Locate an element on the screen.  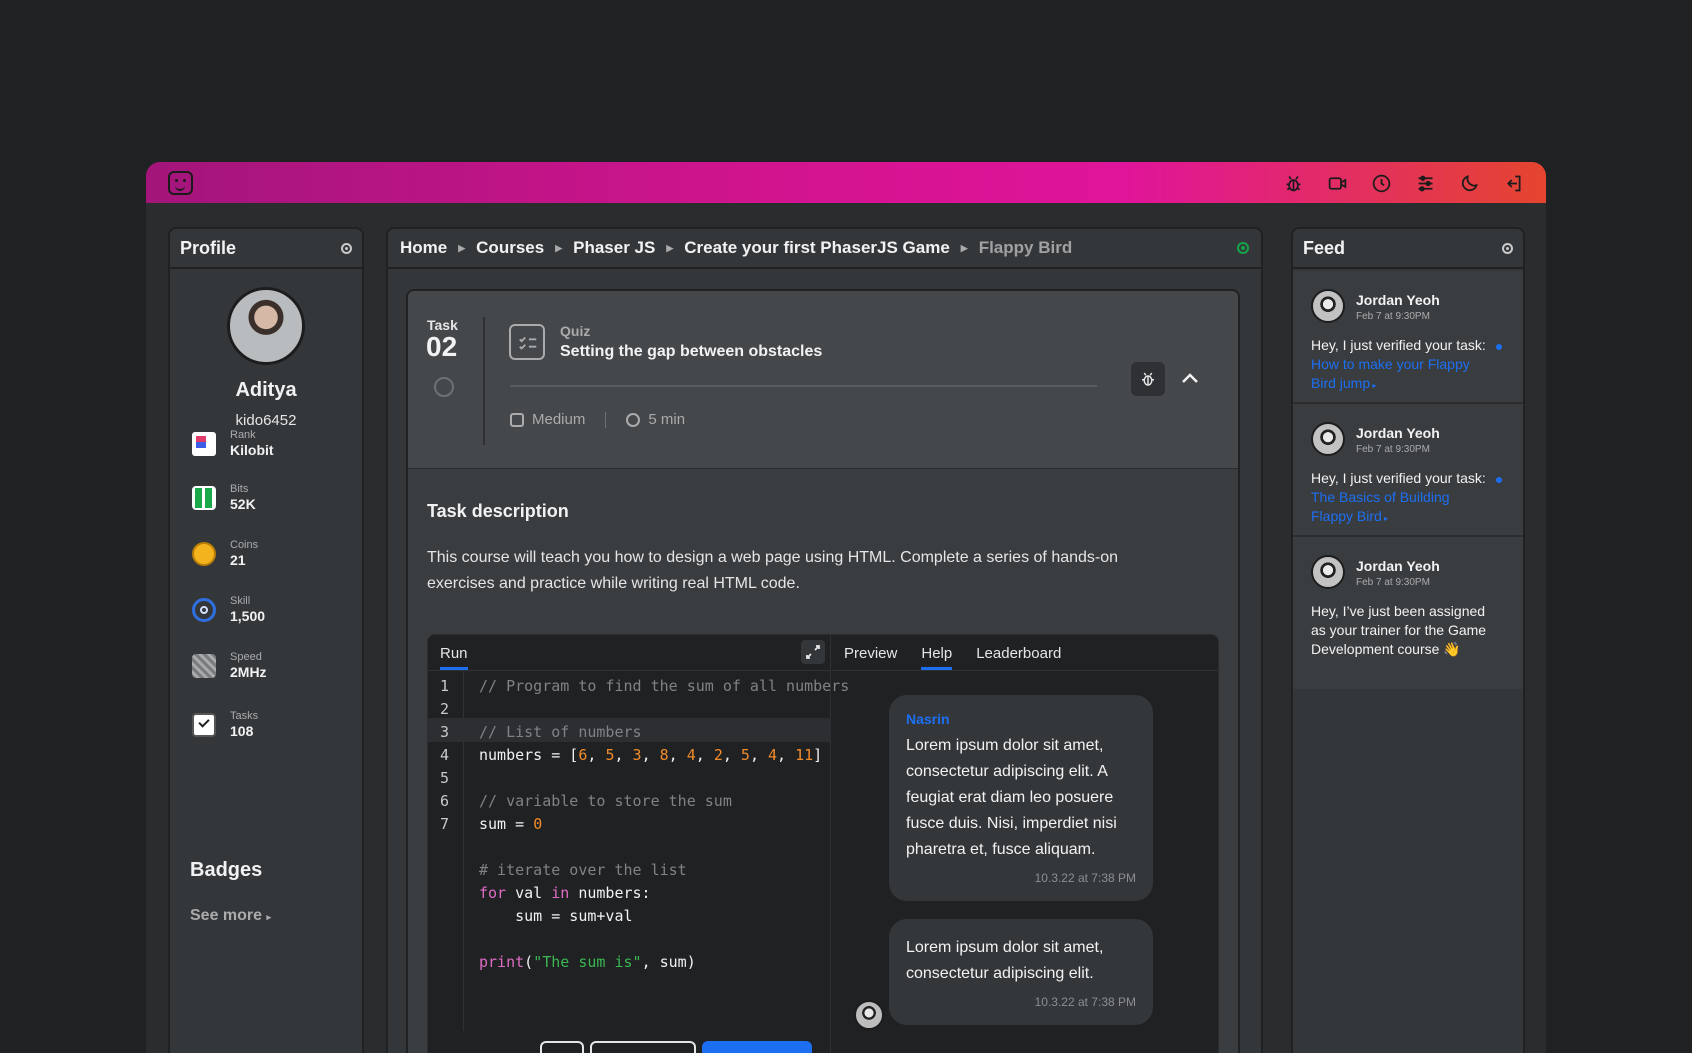
task-number: 02 is located at coordinates (442, 346).